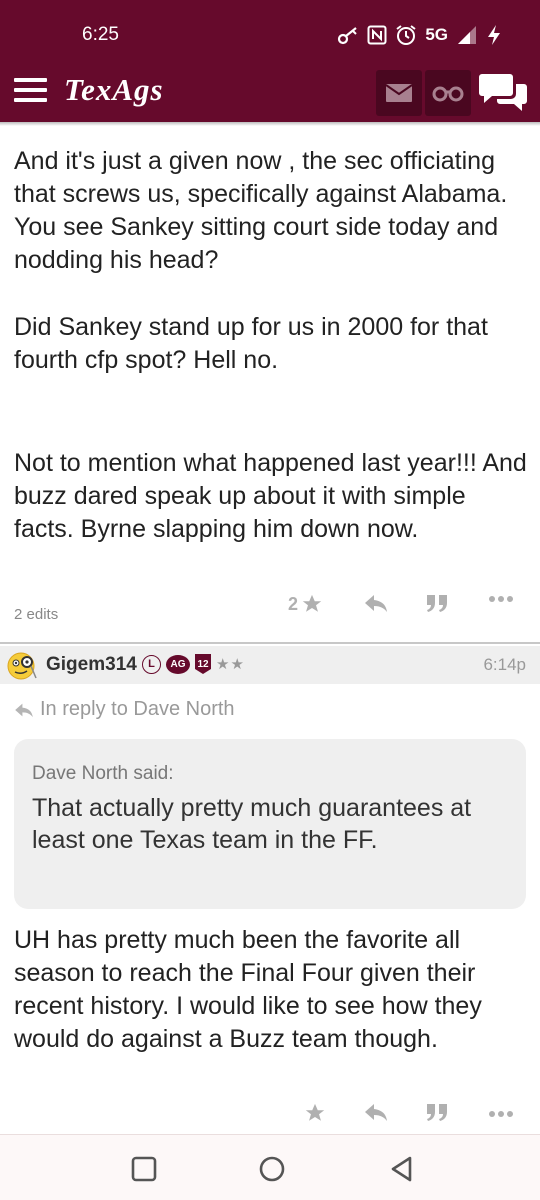  Describe the element at coordinates (103, 774) in the screenshot. I see `quote-author: Dave North said:` at that location.